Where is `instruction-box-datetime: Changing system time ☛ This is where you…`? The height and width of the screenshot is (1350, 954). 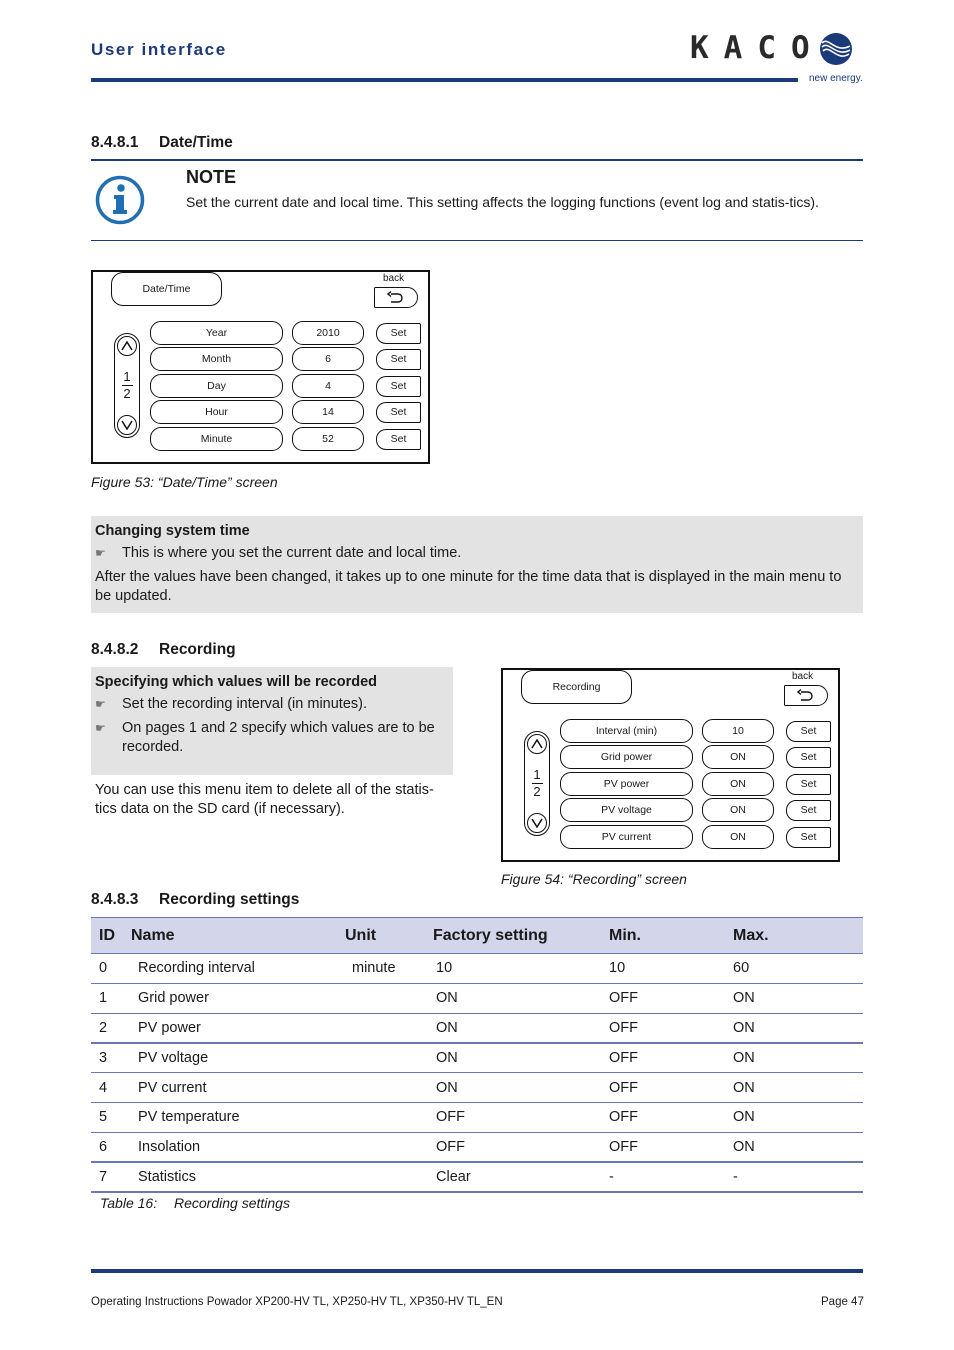
instruction-box-datetime: Changing system time ☛ This is where you… is located at coordinates (477, 564).